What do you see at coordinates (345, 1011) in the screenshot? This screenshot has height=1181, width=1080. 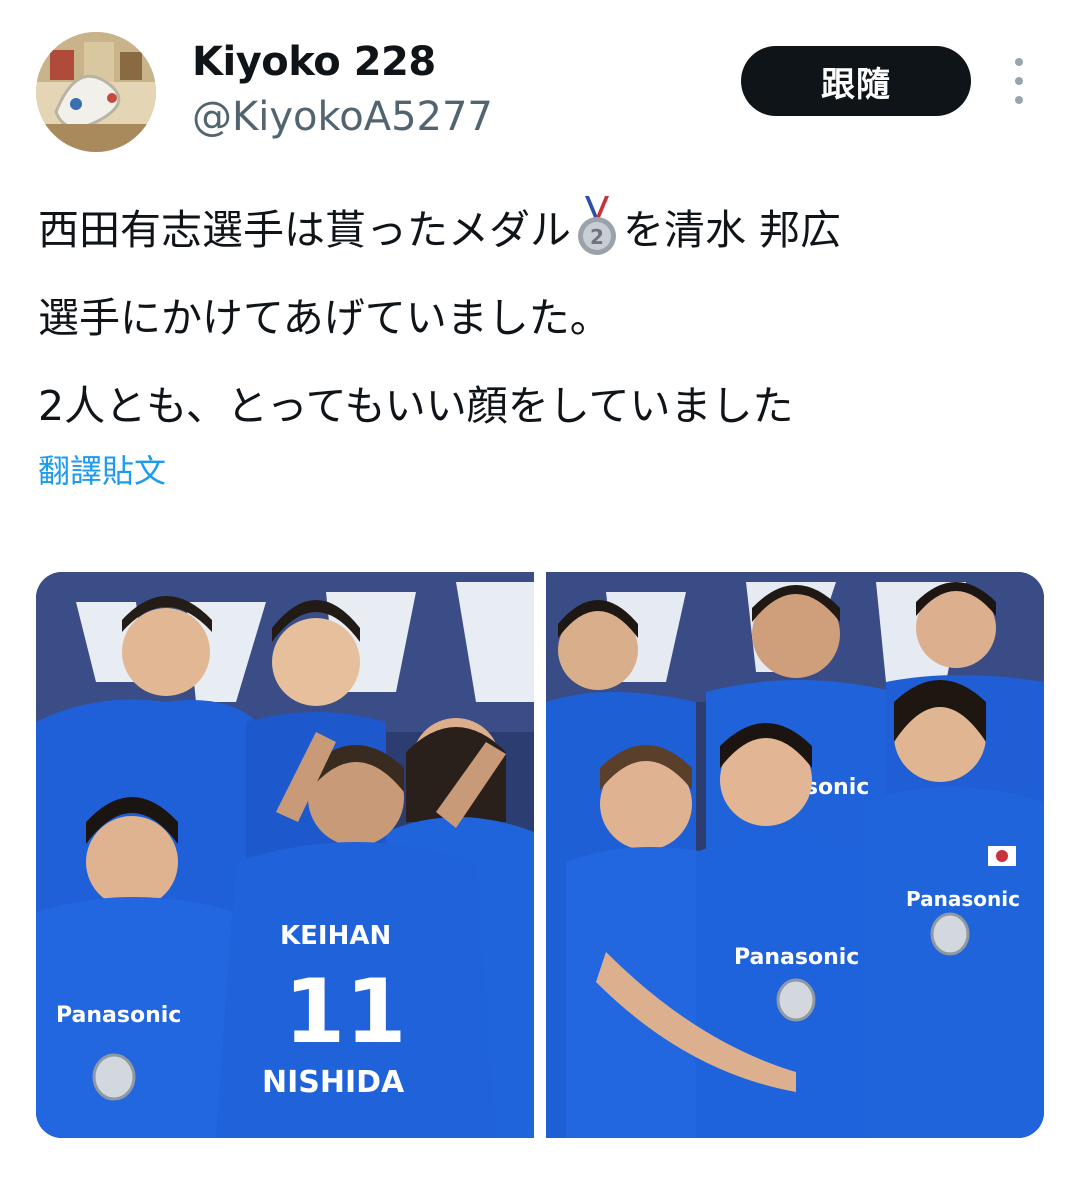 I see `jersey-number-text: 11` at bounding box center [345, 1011].